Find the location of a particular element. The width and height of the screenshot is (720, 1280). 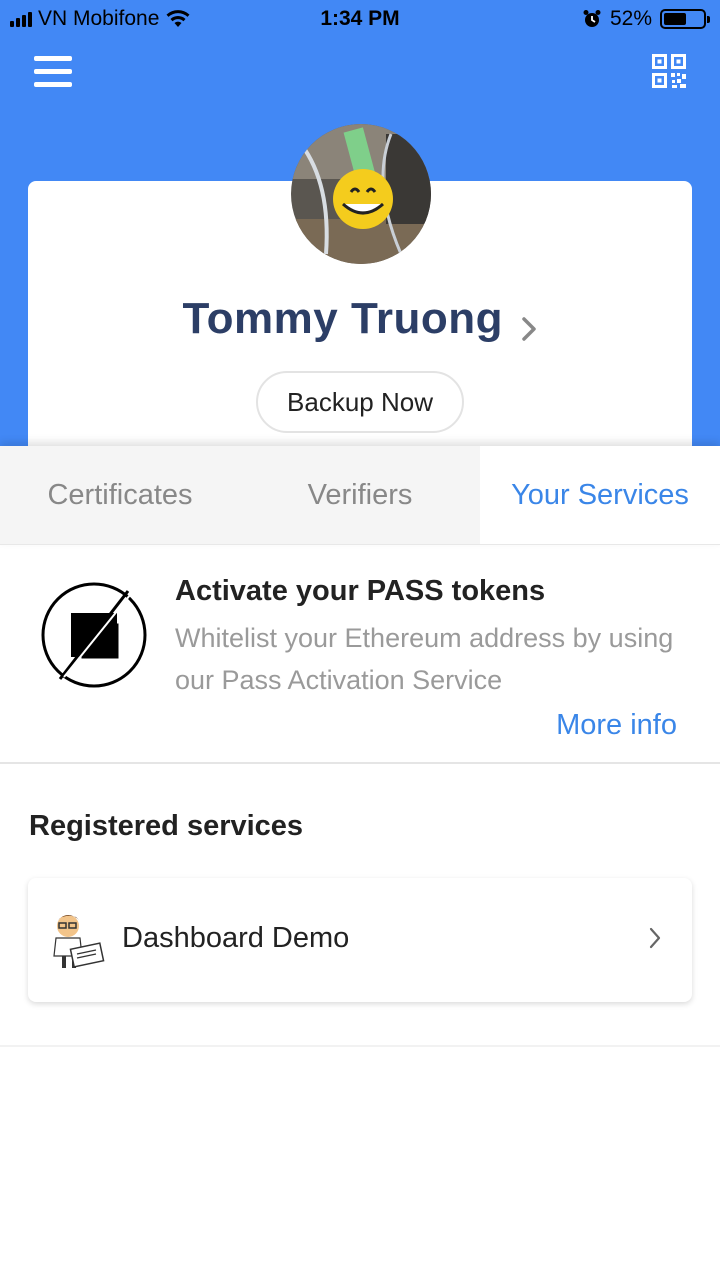

qr-code-icon is located at coordinates (669, 71).